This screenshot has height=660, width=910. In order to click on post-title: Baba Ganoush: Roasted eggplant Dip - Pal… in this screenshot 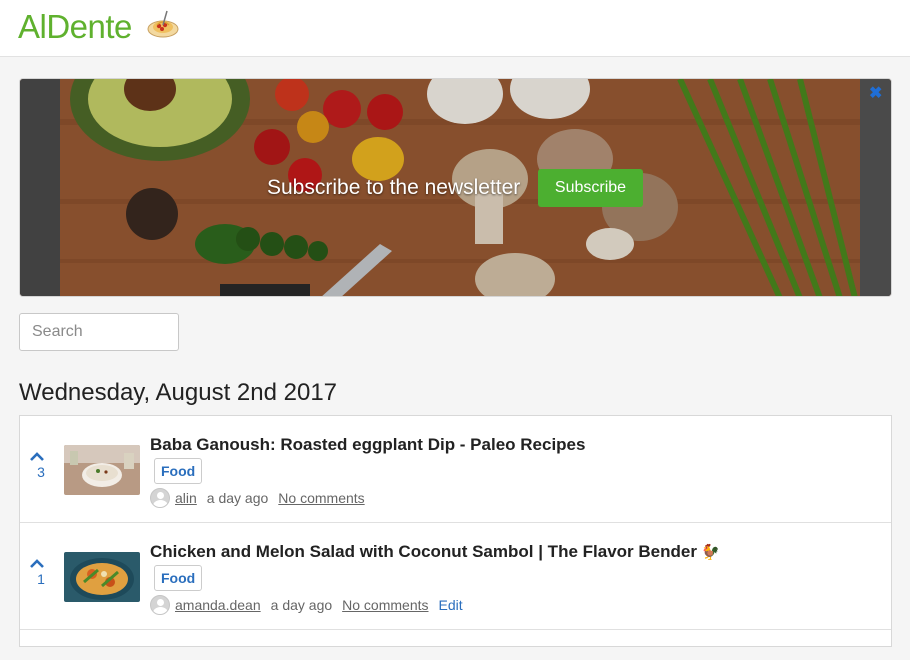, I will do `click(367, 445)`.